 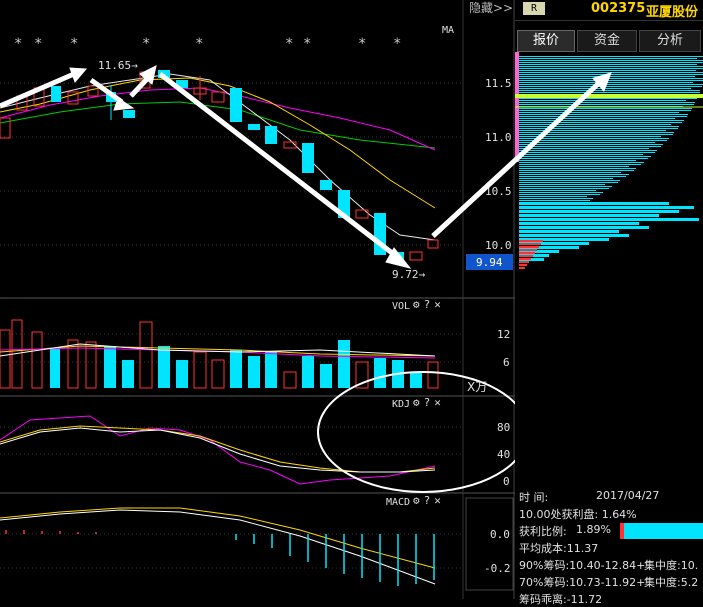 I want to click on profit-ratio-bar, so click(x=661, y=531).